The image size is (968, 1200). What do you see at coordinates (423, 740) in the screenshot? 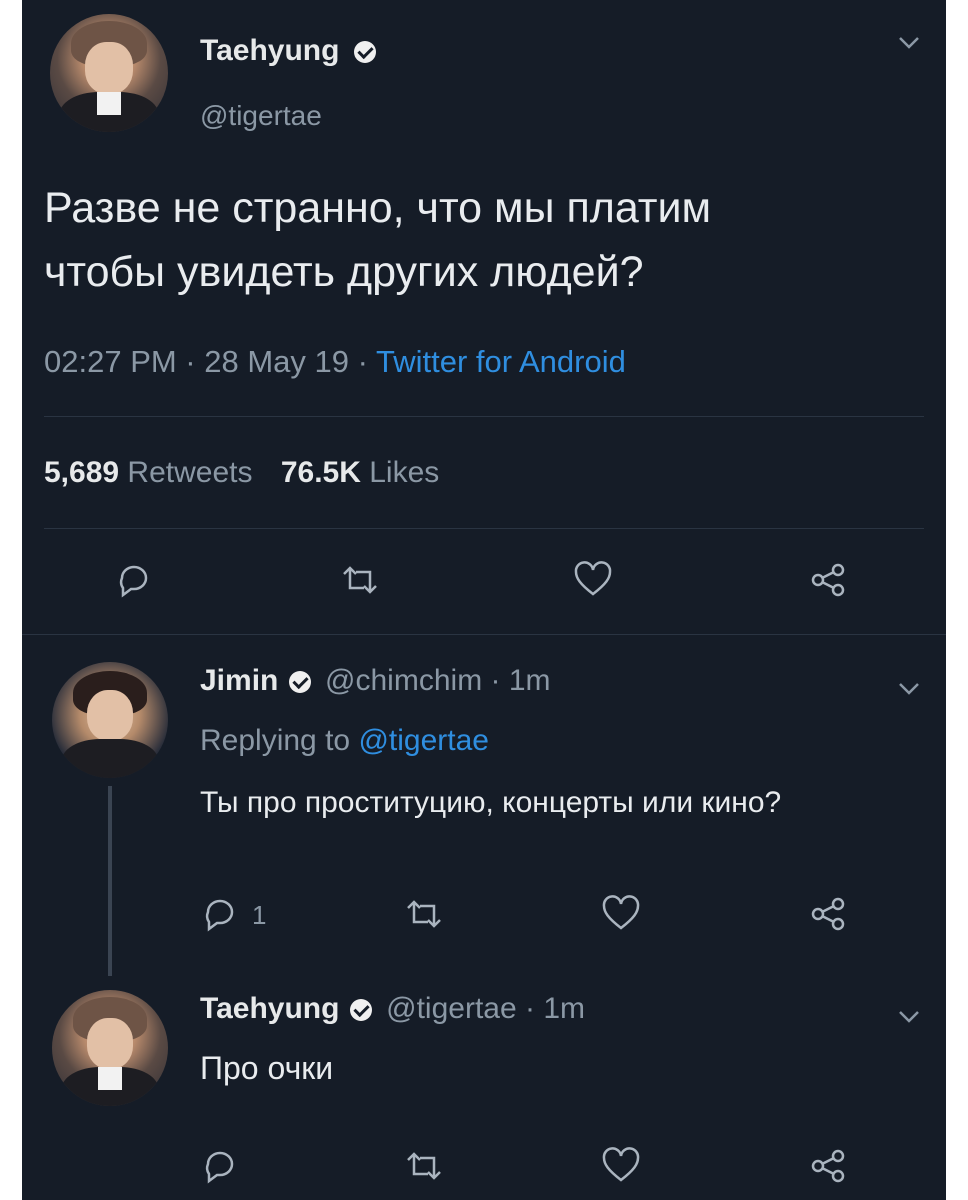
I see `replying-to-handle: @tigertae` at bounding box center [423, 740].